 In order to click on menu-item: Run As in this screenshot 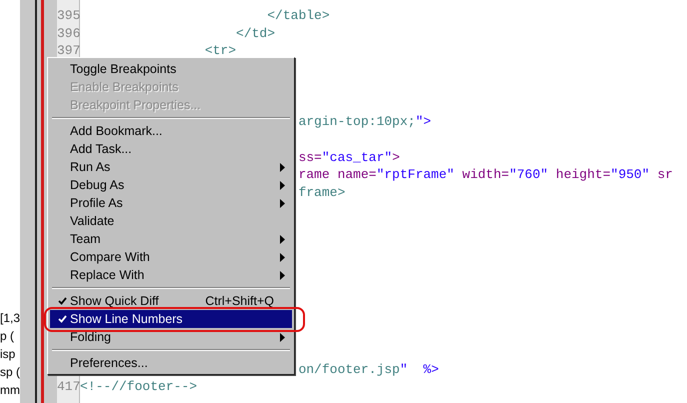, I will do `click(171, 167)`.